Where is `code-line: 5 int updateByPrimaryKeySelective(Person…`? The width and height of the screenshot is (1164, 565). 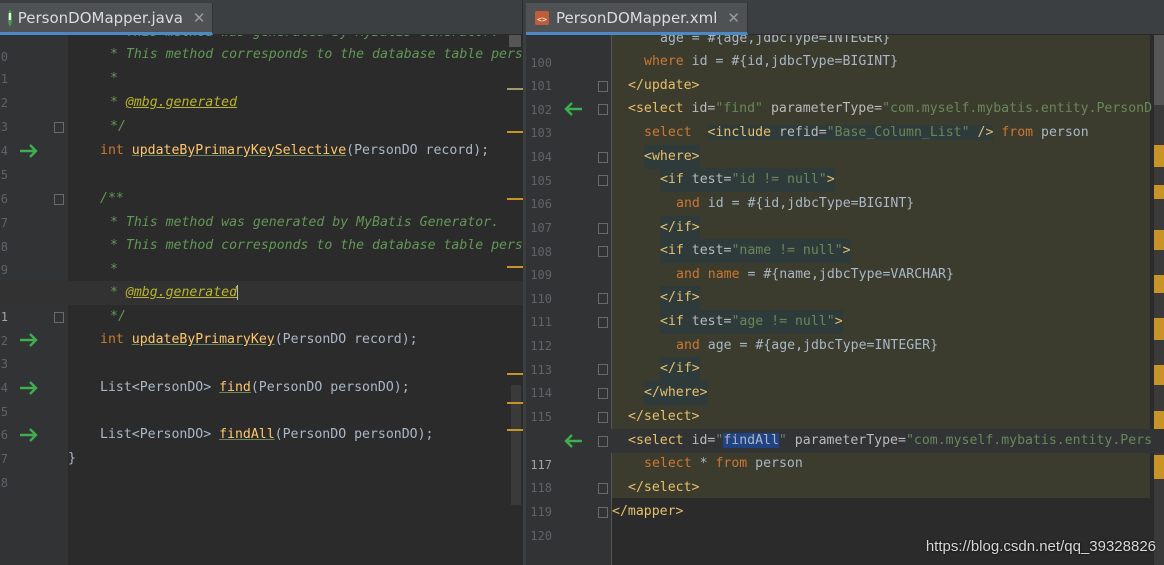
code-line: 5 int updateByPrimaryKeySelective(Person… is located at coordinates (245, 161).